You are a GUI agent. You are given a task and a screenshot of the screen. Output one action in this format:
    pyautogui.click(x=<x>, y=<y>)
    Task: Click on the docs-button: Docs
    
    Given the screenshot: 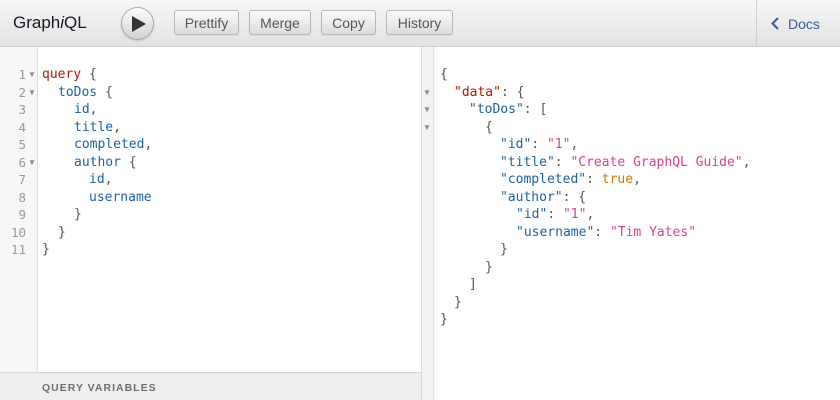 What is the action you would take?
    pyautogui.click(x=798, y=23)
    